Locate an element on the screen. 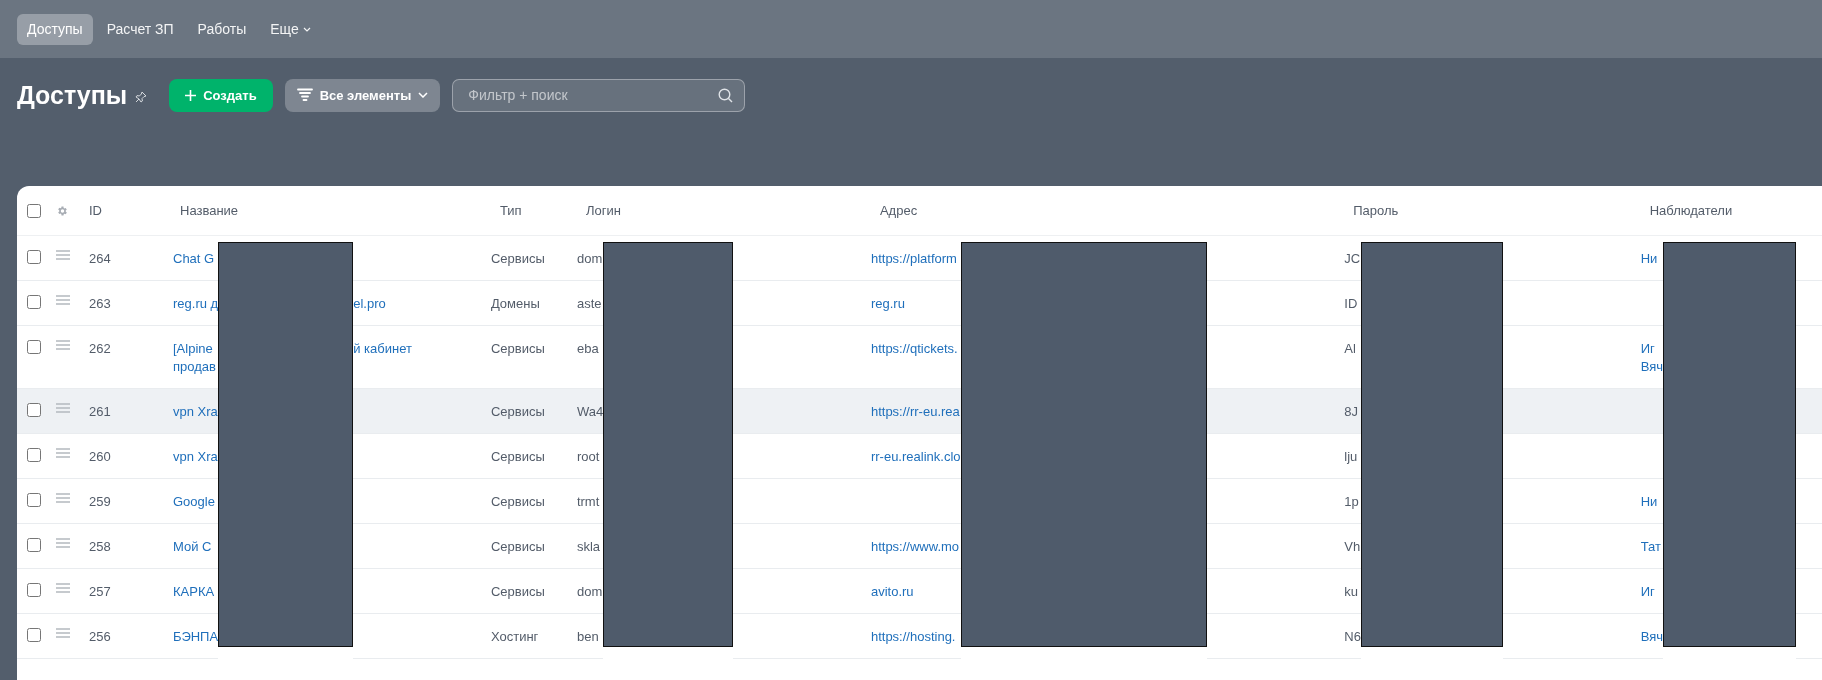 This screenshot has height=680, width=1822. pin-icon is located at coordinates (141, 97).